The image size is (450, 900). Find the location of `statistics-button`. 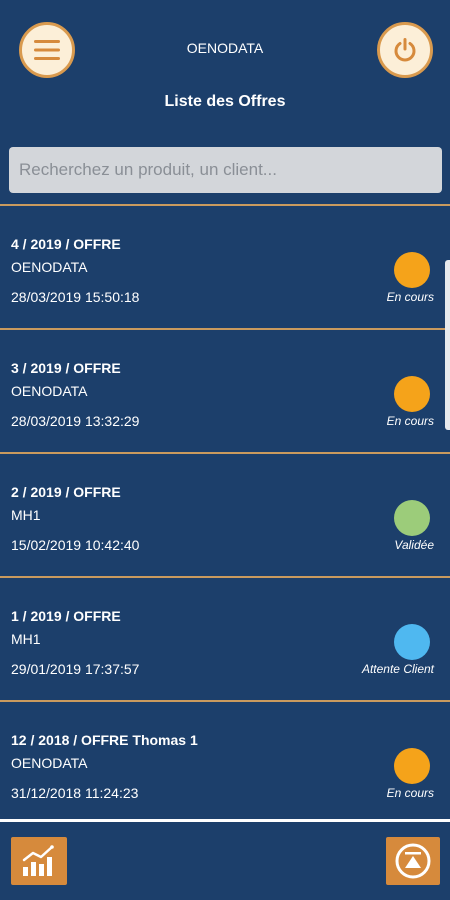

statistics-button is located at coordinates (39, 861).